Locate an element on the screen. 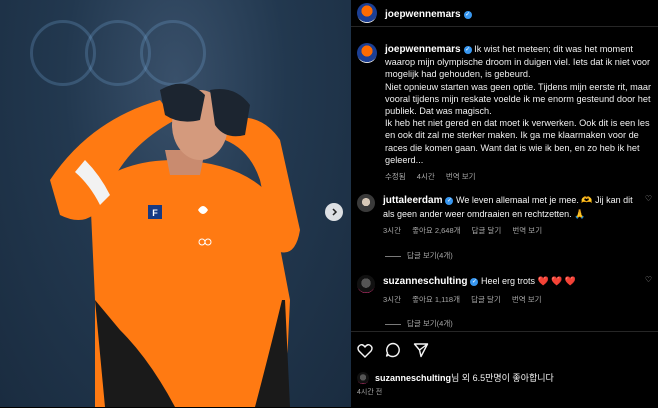 The height and width of the screenshot is (408, 658). comment-meta: 3시간 좋아요 2,648개 답글 달기 번역 보기 is located at coordinates (514, 231).